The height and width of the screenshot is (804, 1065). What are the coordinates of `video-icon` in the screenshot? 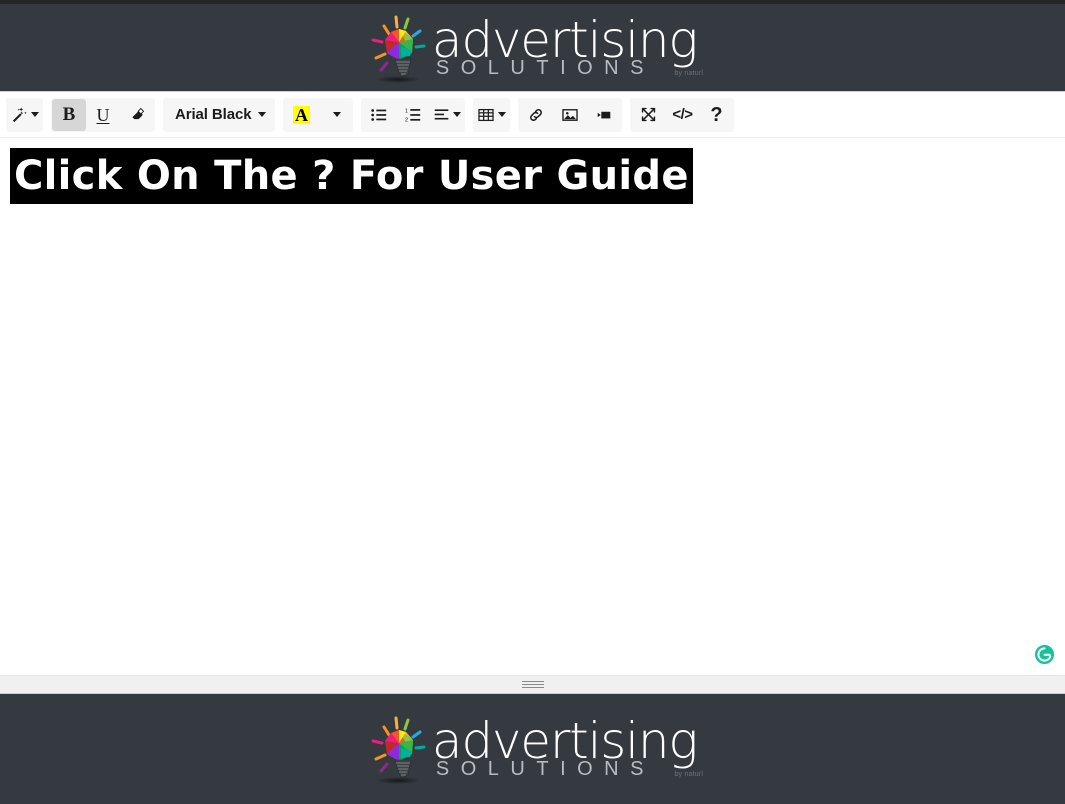 It's located at (604, 115).